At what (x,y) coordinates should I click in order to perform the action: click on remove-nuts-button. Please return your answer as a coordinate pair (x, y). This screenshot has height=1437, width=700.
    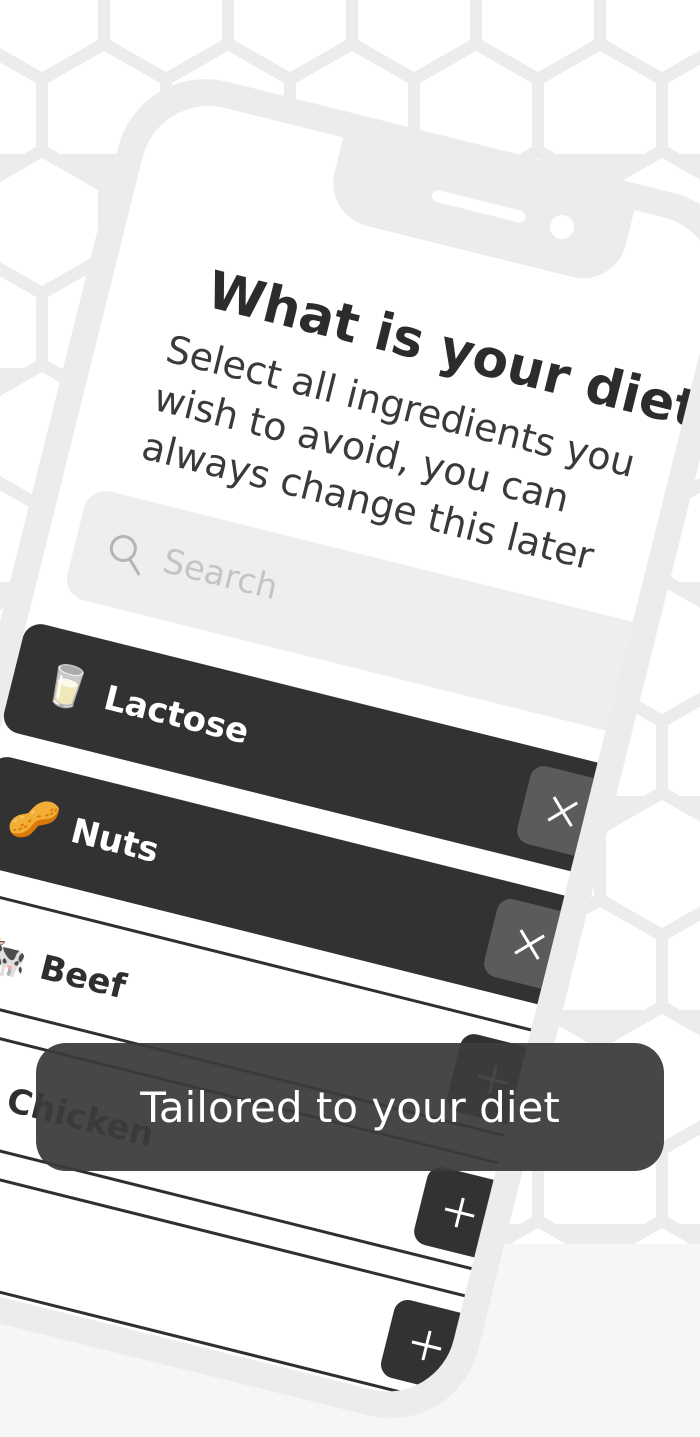
    Looking at the image, I should click on (530, 945).